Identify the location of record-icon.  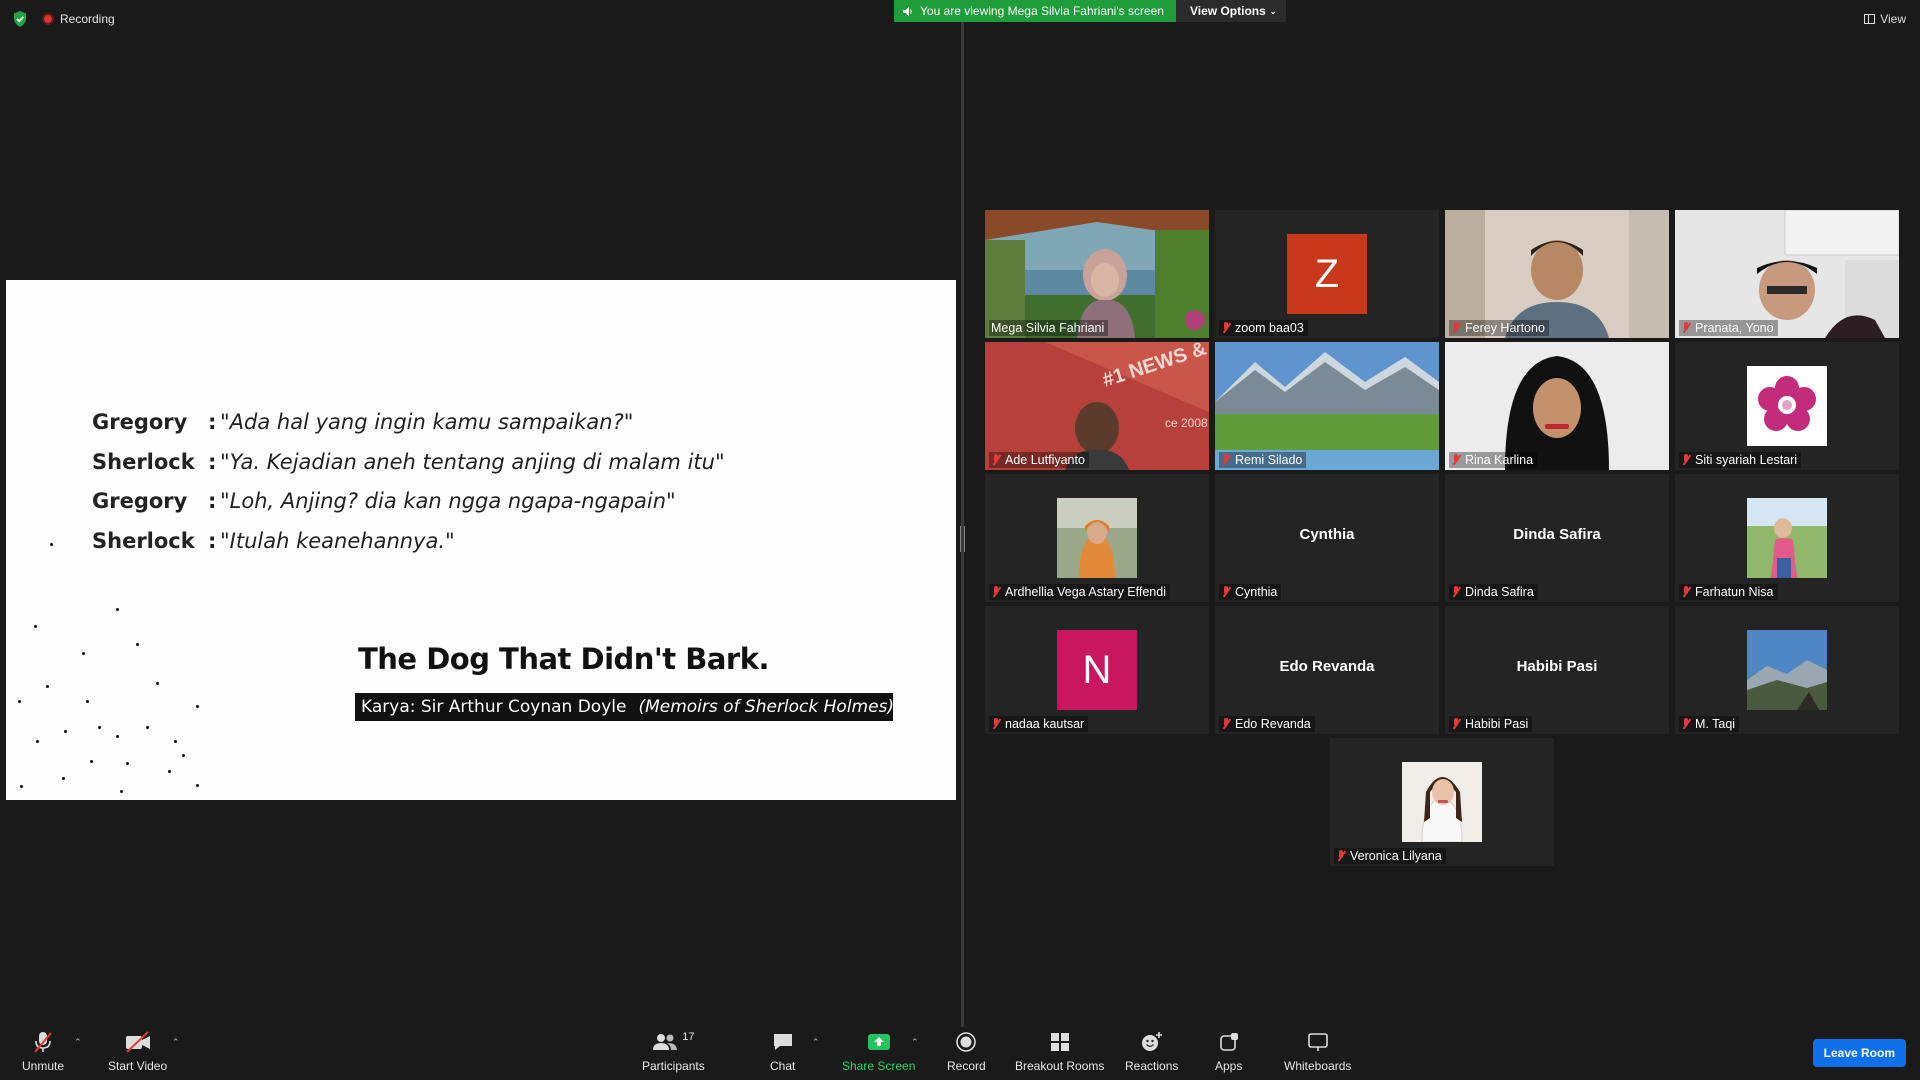
(966, 1042).